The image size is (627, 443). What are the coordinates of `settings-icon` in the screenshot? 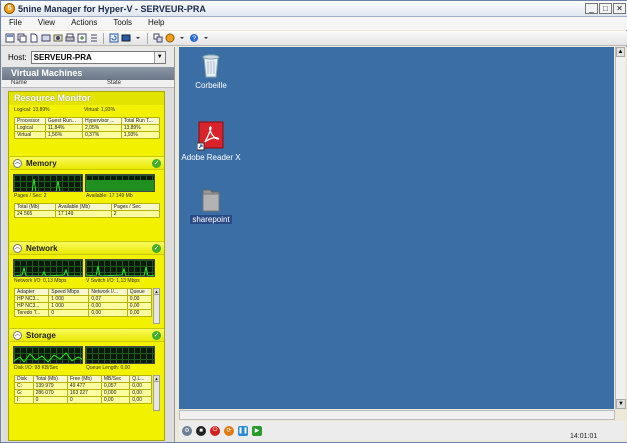 It's located at (45, 38).